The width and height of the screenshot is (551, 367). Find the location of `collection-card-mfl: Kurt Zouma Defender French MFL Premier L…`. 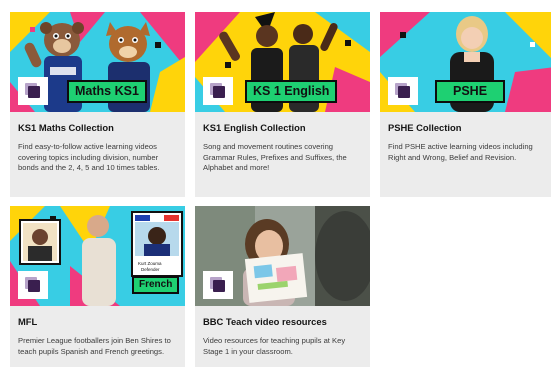

collection-card-mfl: Kurt Zouma Defender French MFL Premier L… is located at coordinates (97, 286).